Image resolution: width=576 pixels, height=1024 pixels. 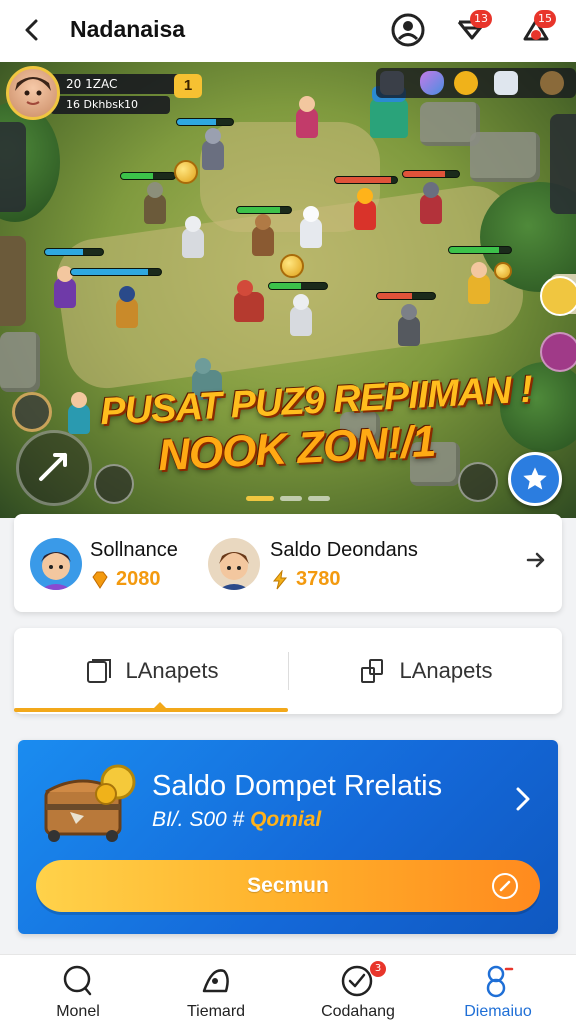 I want to click on fallen-unit, so click(x=248, y=303).